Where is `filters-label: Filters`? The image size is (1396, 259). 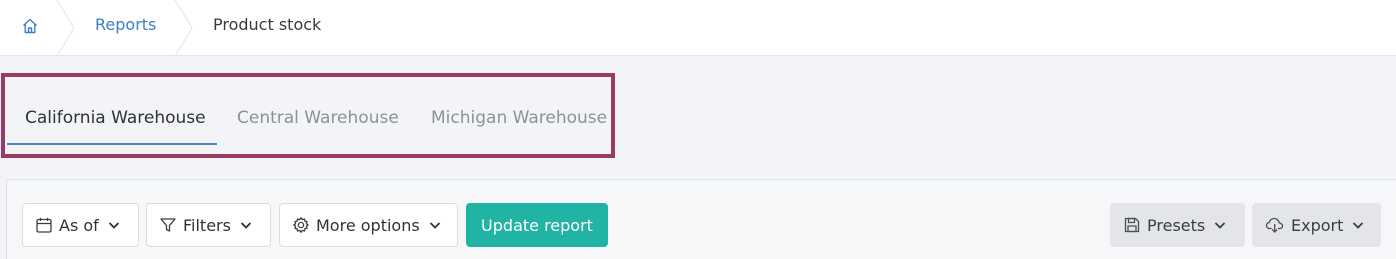 filters-label: Filters is located at coordinates (207, 225).